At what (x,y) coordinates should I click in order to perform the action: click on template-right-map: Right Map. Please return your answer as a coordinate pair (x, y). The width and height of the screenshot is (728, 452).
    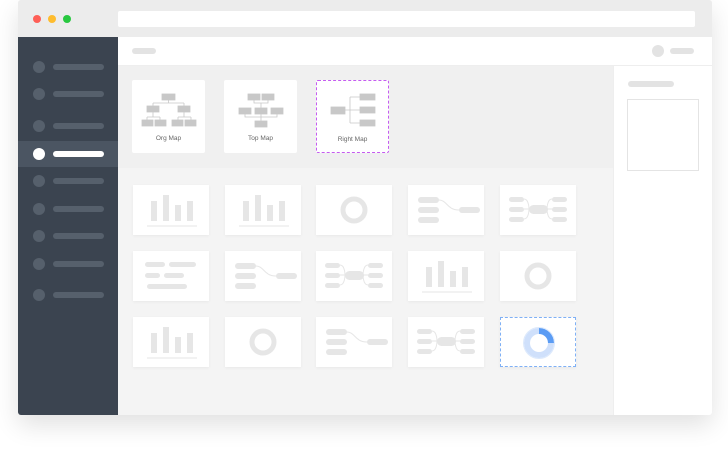
    Looking at the image, I should click on (352, 116).